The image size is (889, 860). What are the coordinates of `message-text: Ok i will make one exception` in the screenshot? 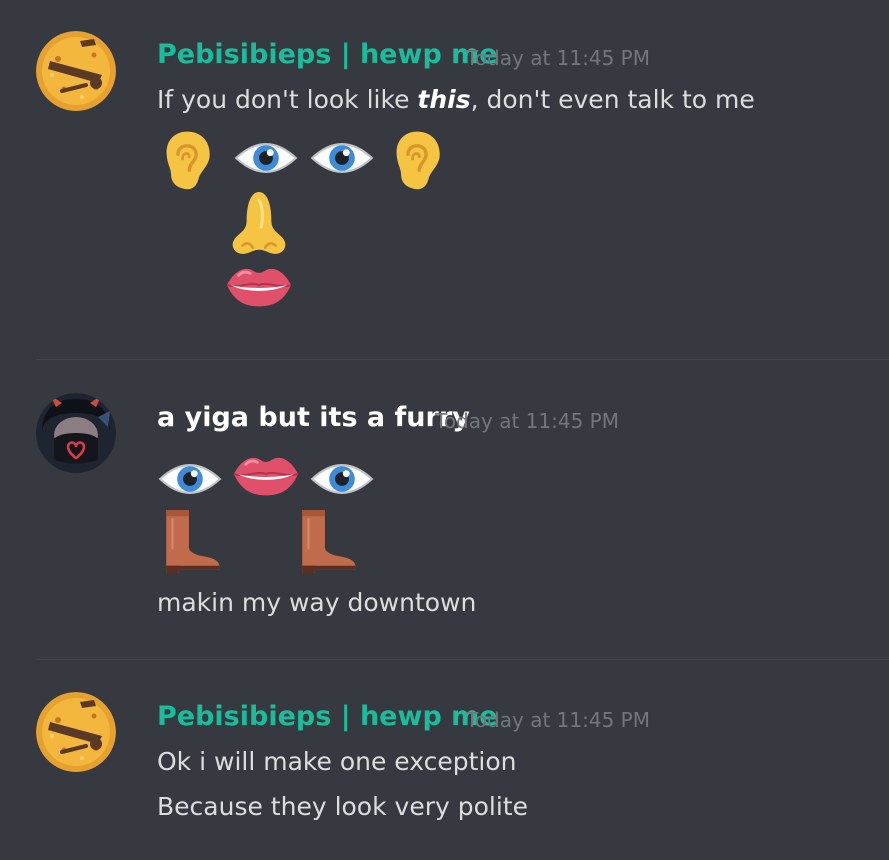 It's located at (337, 761).